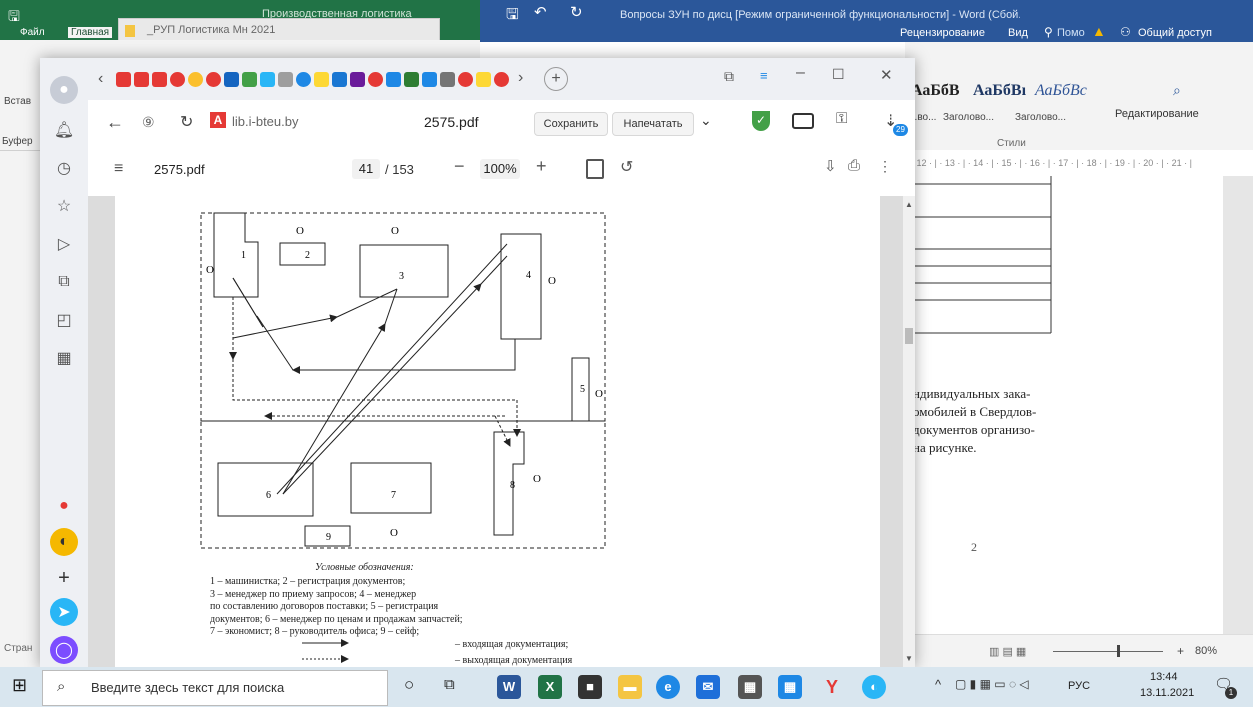 The width and height of the screenshot is (1253, 707). Describe the element at coordinates (556, 79) in the screenshot. I see `new-tab-plus-icon: +` at that location.